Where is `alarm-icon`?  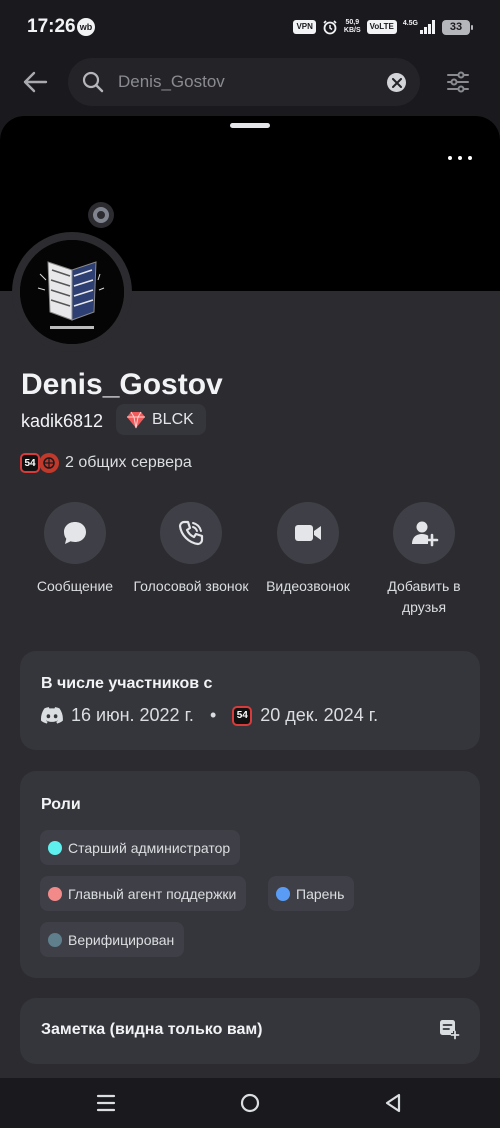
alarm-icon is located at coordinates (330, 27).